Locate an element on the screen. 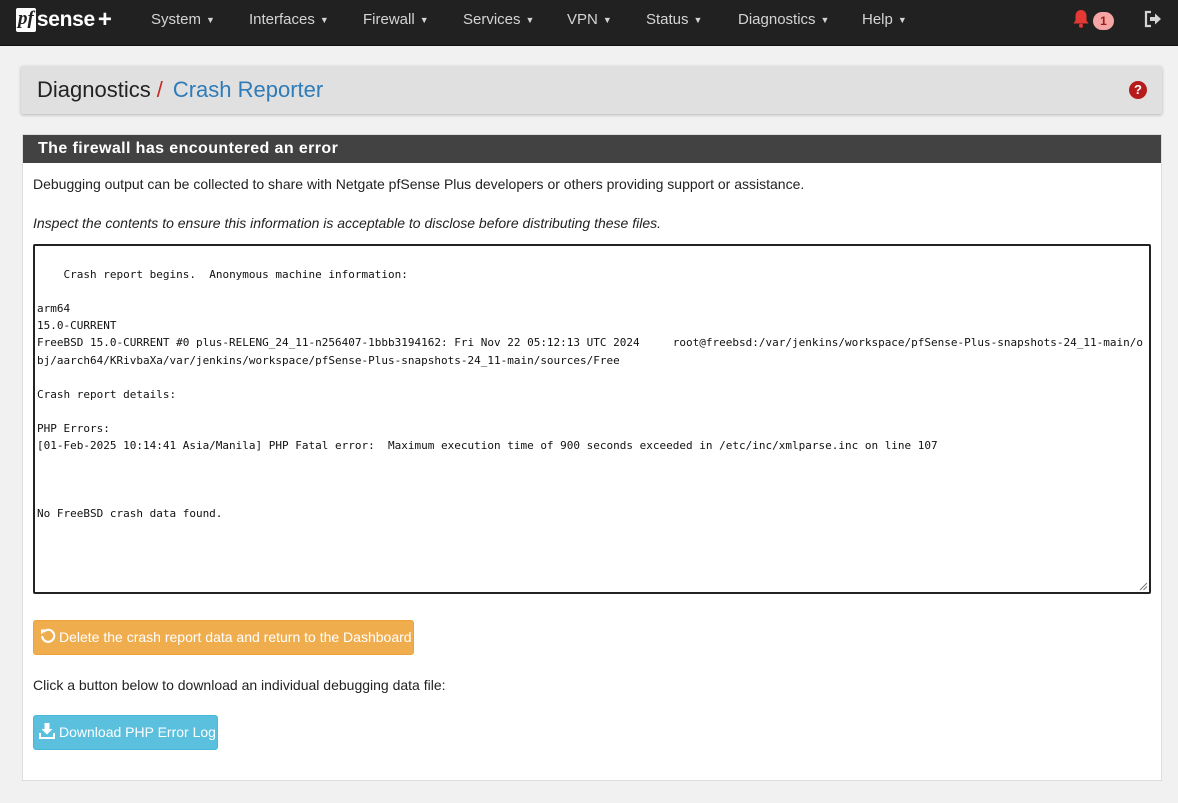  nav-vpn: VPN ▼ is located at coordinates (589, 20).